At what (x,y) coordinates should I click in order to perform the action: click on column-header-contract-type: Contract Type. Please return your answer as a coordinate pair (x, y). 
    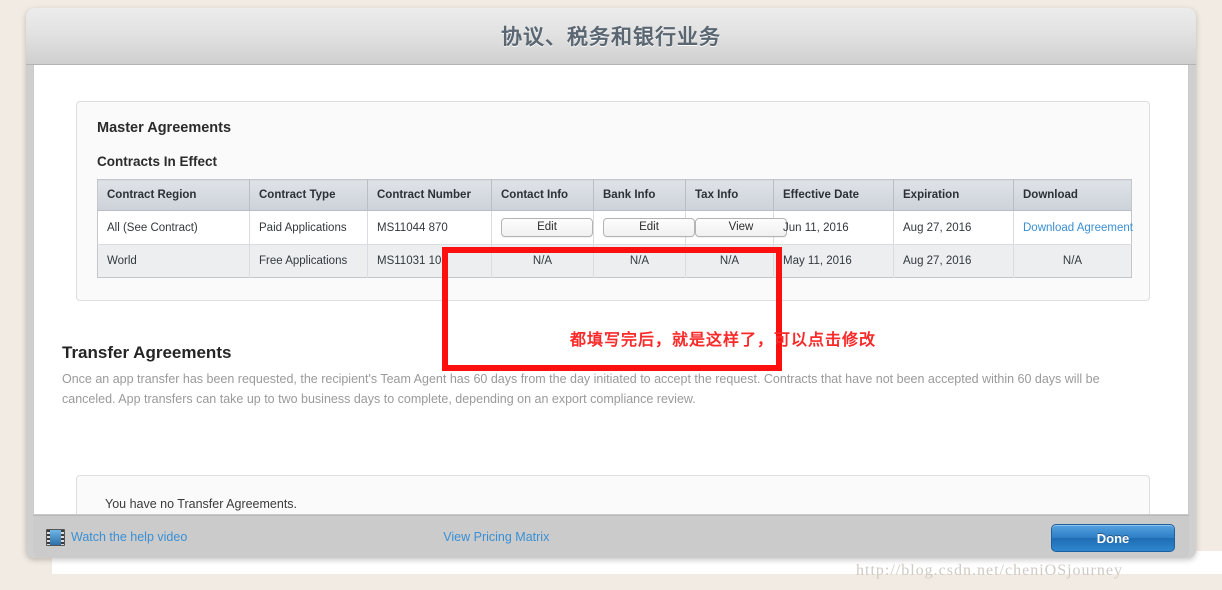
    Looking at the image, I should click on (308, 195).